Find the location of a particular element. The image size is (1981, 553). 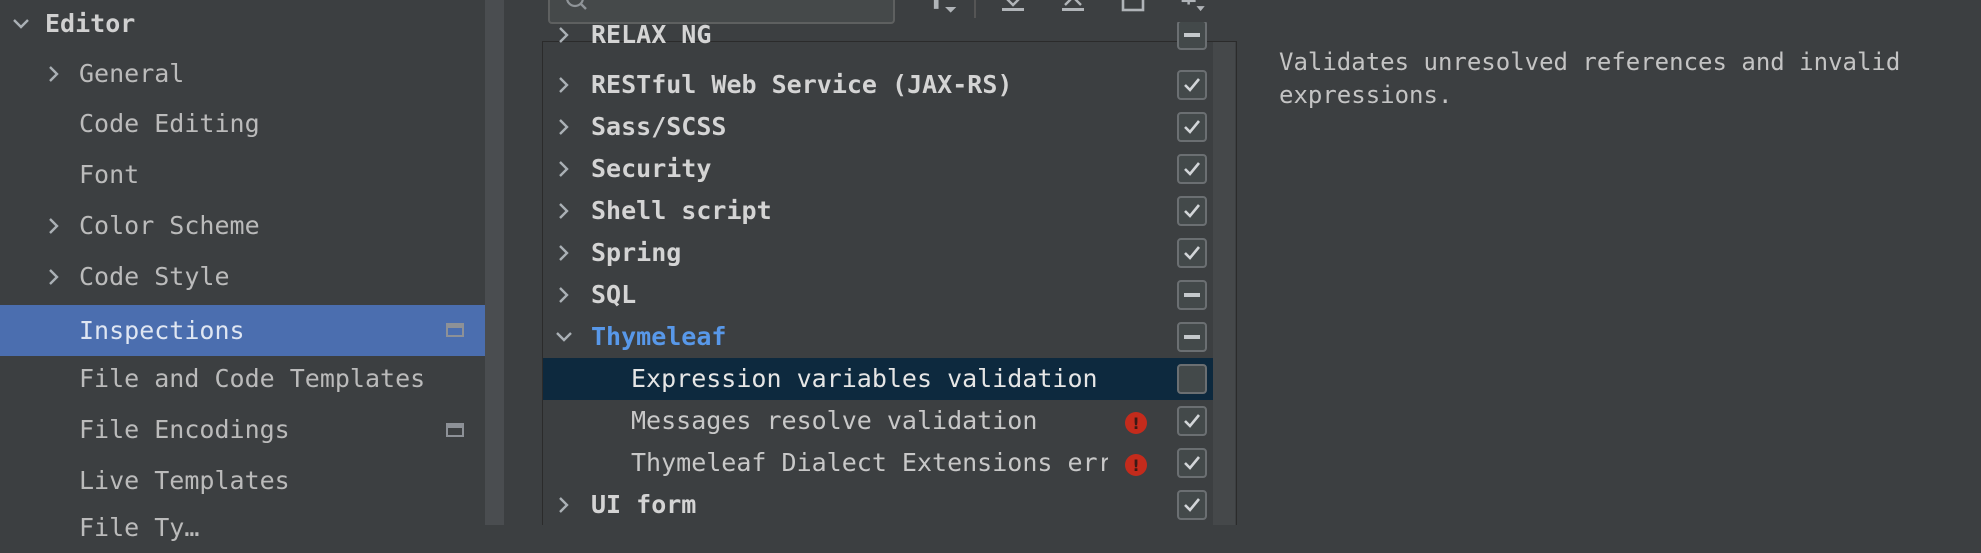

sidebar-item-inspections: Inspections is located at coordinates (252, 330).